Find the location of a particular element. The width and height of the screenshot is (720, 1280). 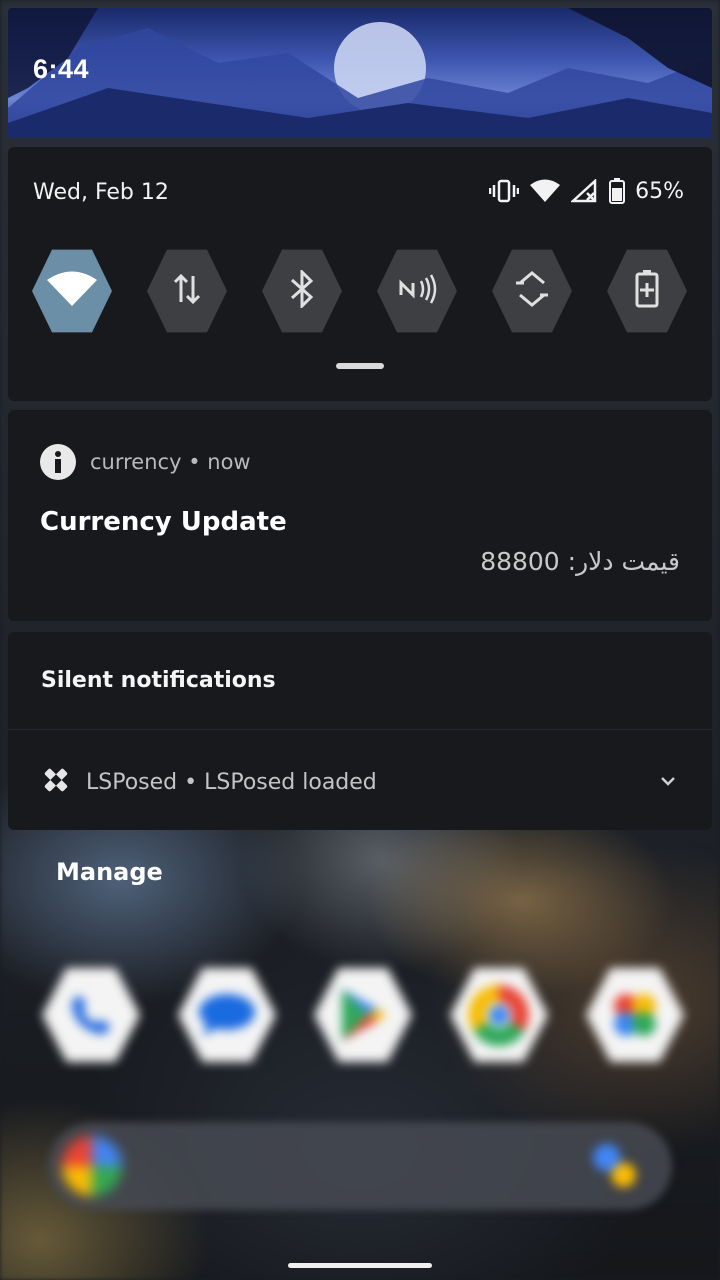

mobile-data-icon is located at coordinates (187, 291).